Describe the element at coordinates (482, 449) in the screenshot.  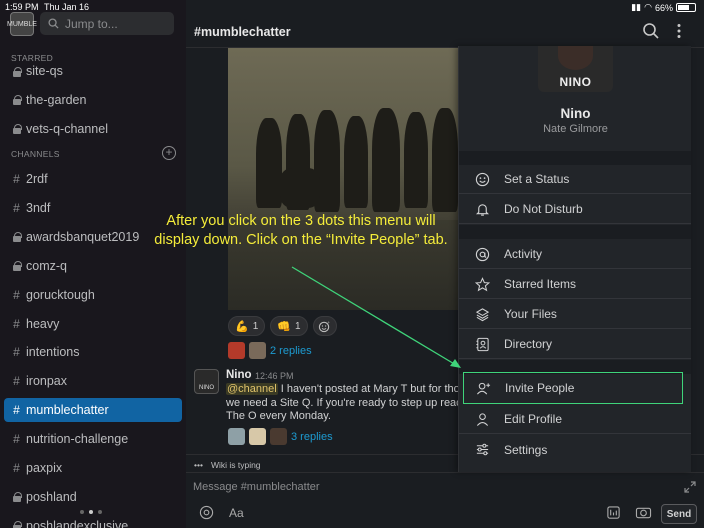
I see `sliders-icon` at that location.